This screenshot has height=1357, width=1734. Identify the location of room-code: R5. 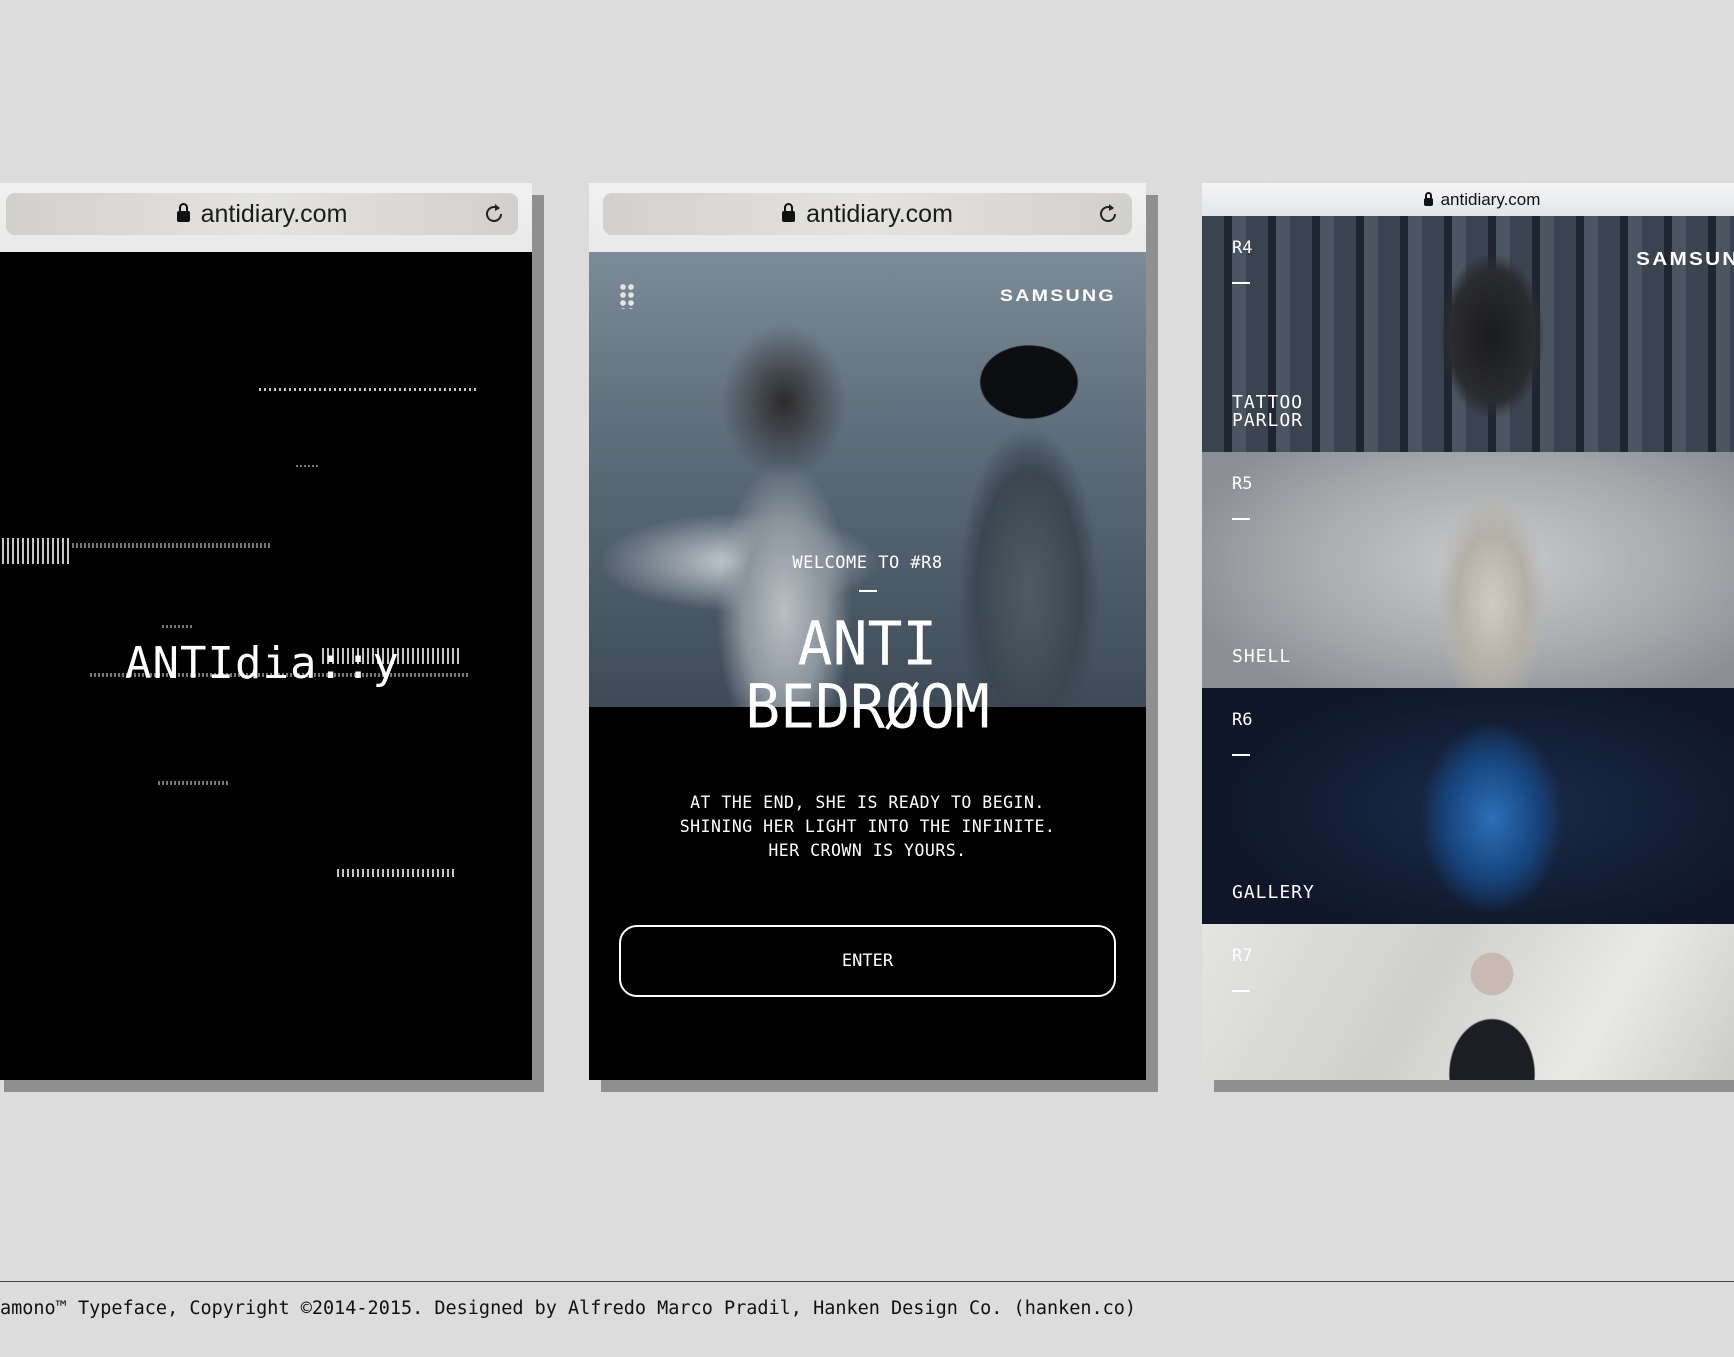
(1242, 484).